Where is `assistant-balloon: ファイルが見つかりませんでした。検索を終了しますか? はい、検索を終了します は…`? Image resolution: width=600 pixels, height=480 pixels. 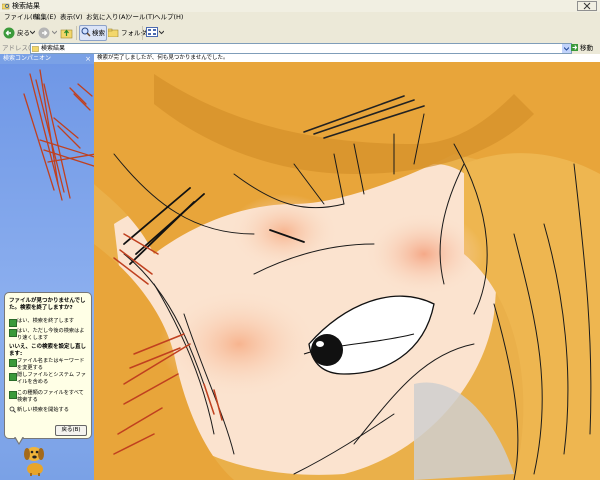
assistant-balloon: ファイルが見つかりませんでした。検索を終了しますか? はい、検索を終了します は… is located at coordinates (48, 365).